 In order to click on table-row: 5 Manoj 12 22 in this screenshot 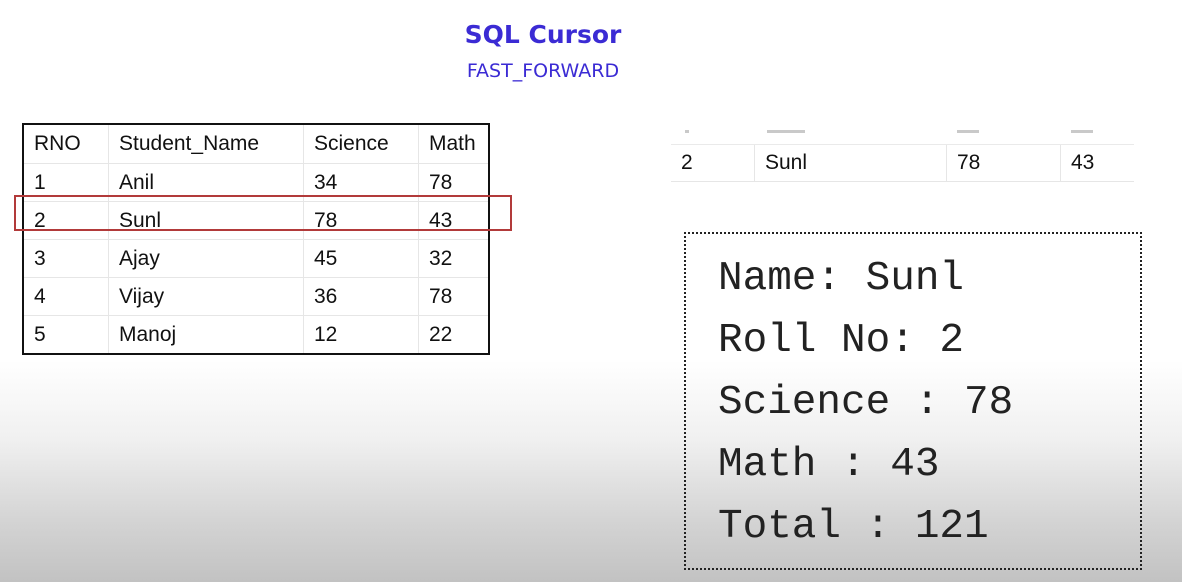, I will do `click(256, 334)`.